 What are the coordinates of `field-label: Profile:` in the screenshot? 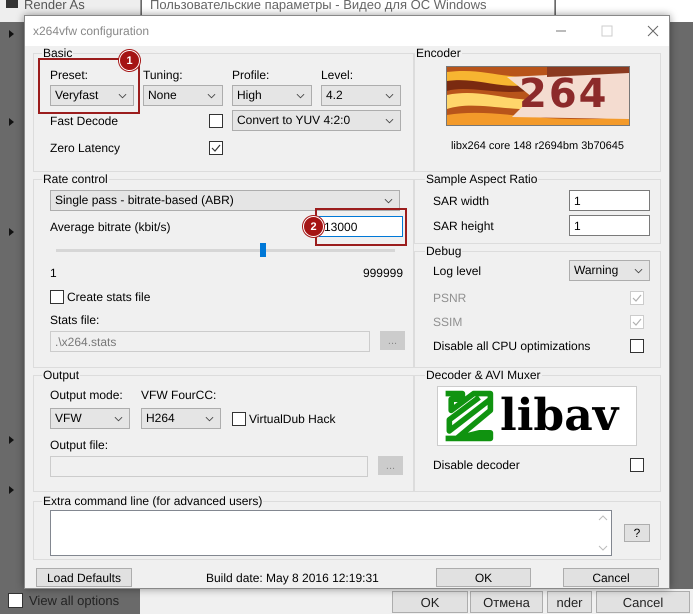 It's located at (251, 75).